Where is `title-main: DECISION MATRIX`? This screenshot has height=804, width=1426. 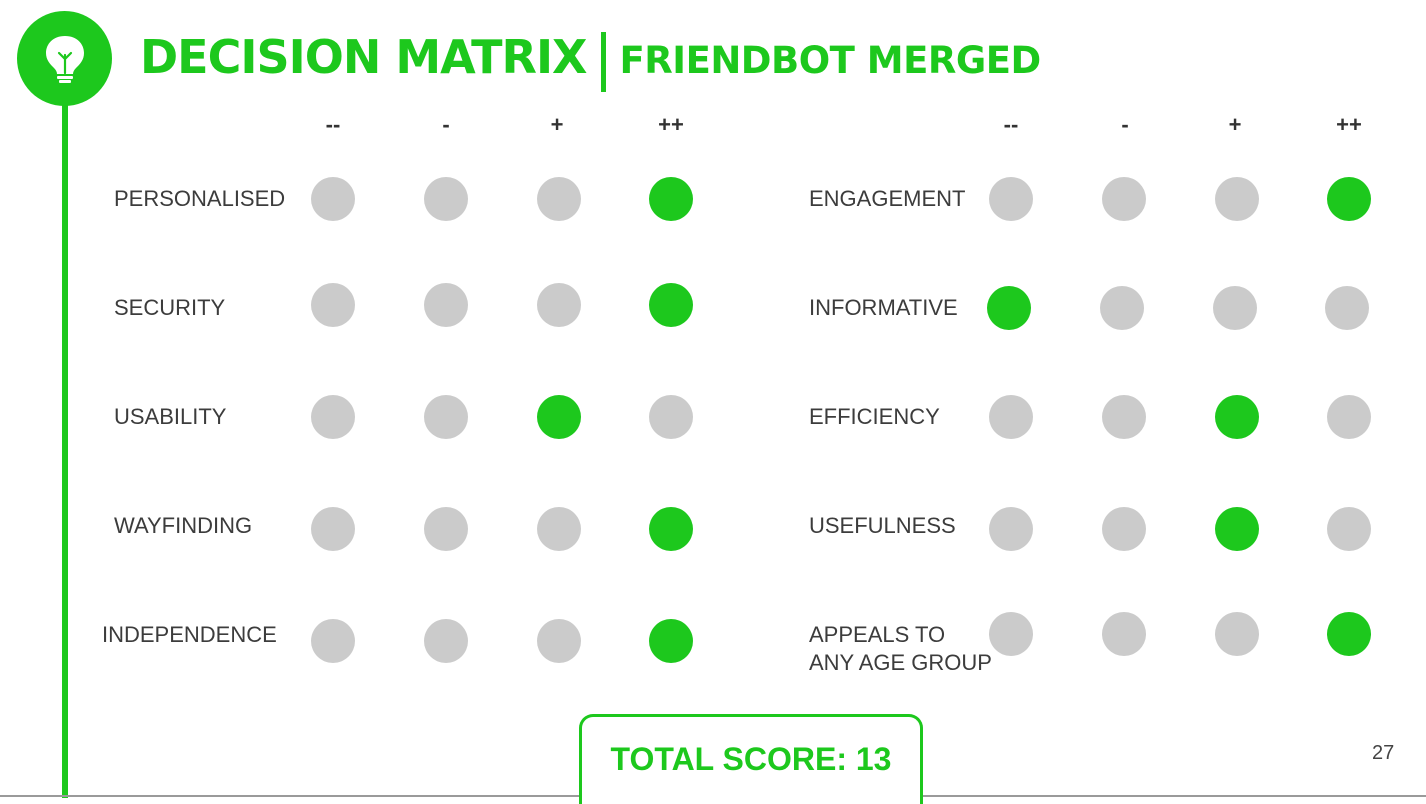
title-main: DECISION MATRIX is located at coordinates (364, 57).